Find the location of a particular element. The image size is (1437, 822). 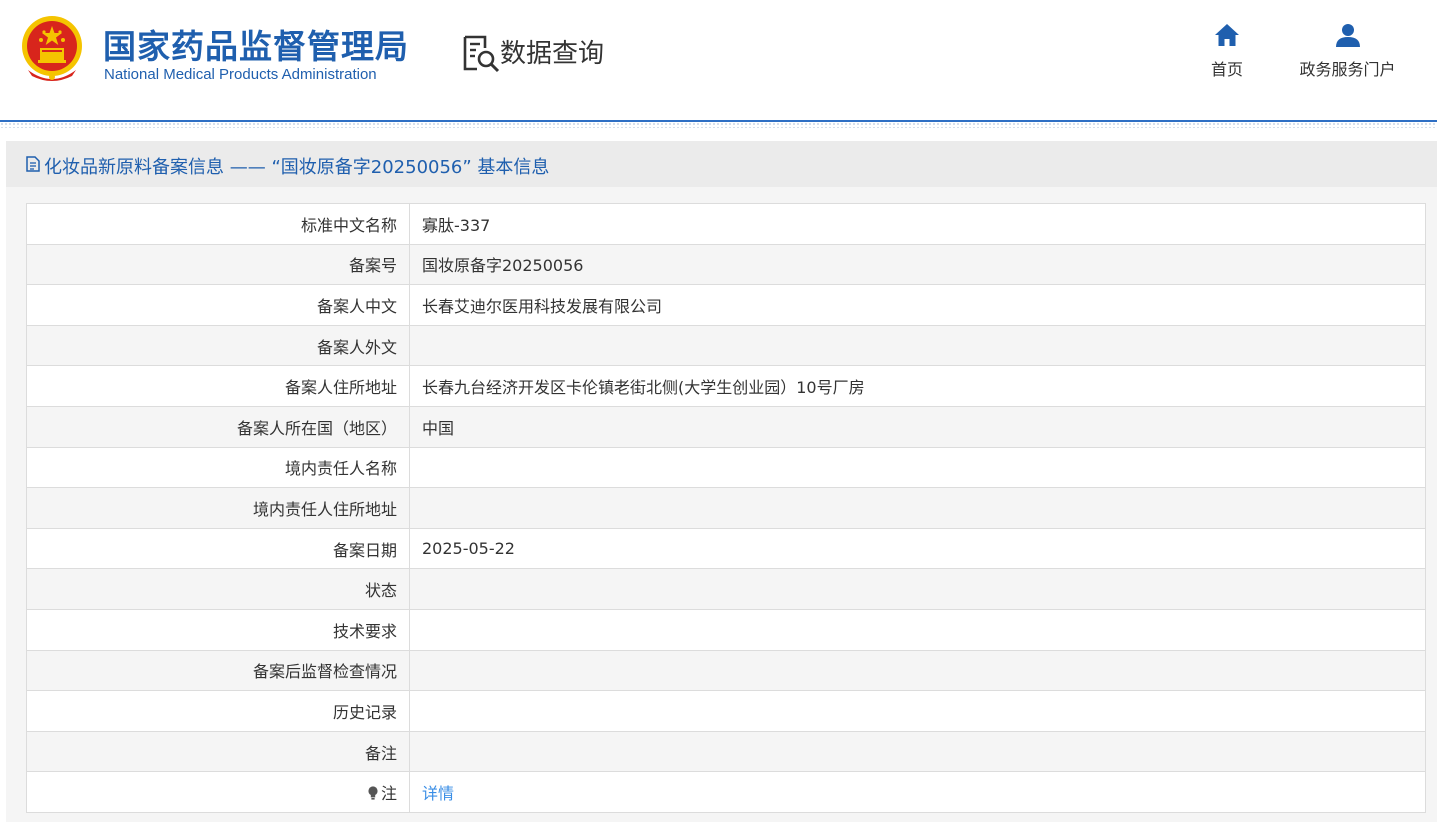

table-row: 历史记录 is located at coordinates (726, 711).